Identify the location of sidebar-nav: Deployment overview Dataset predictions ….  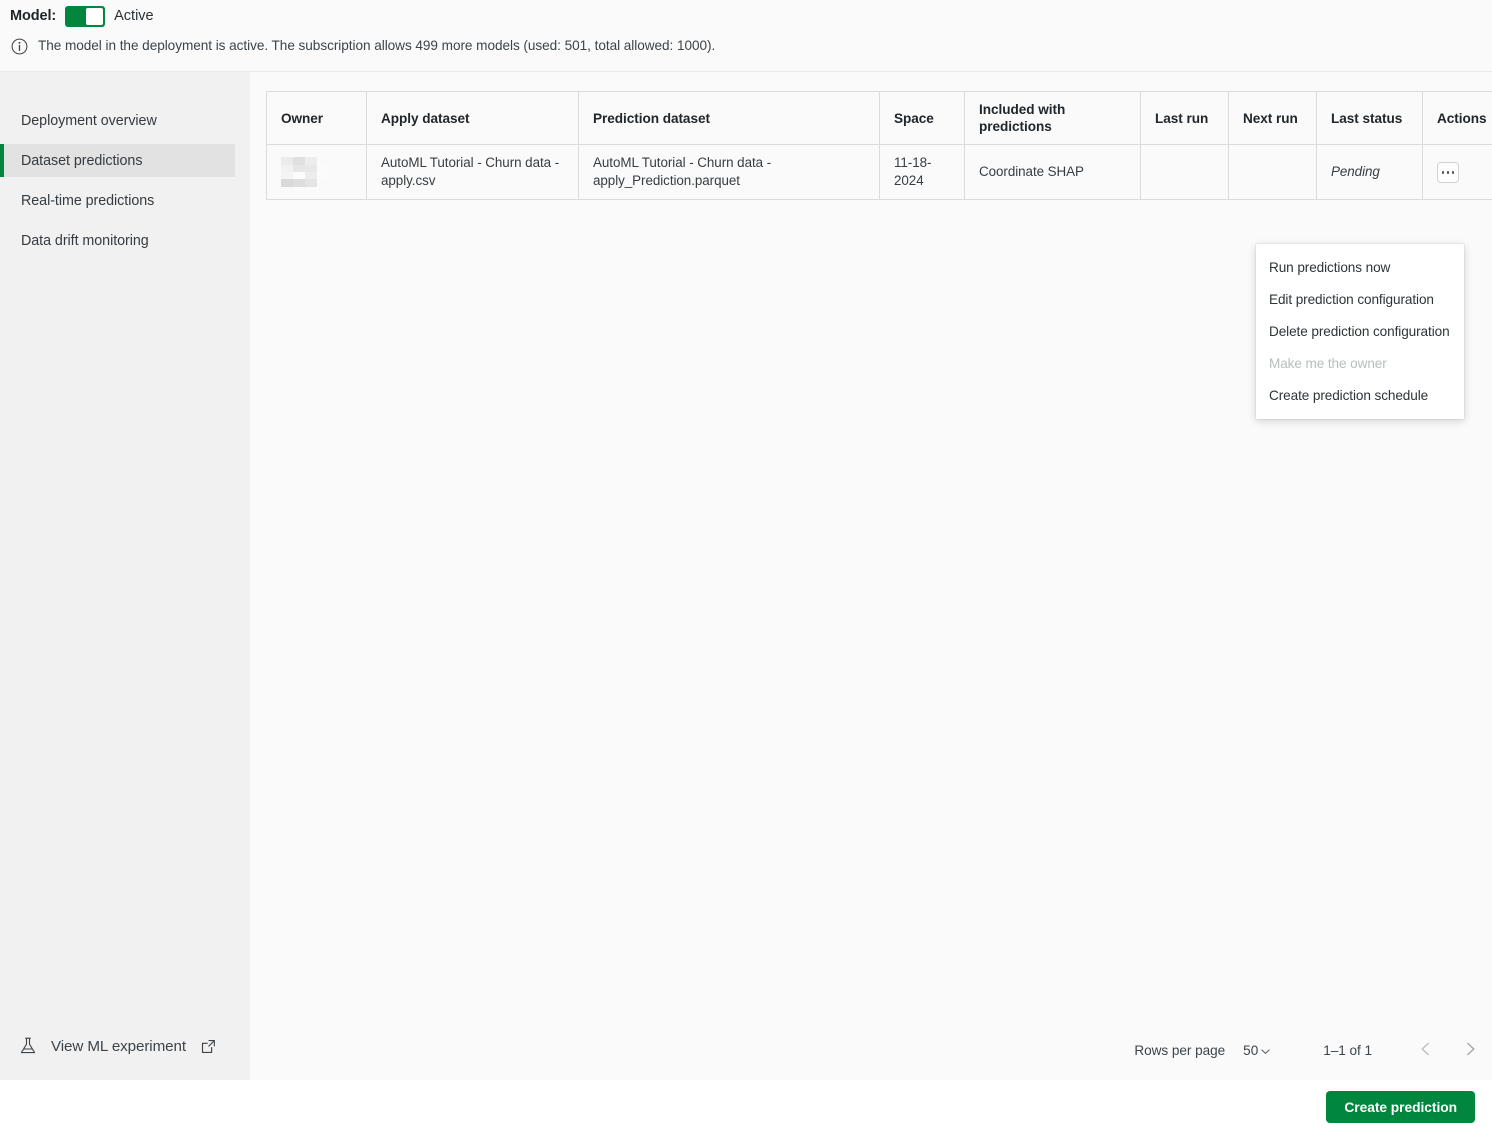
(125, 184).